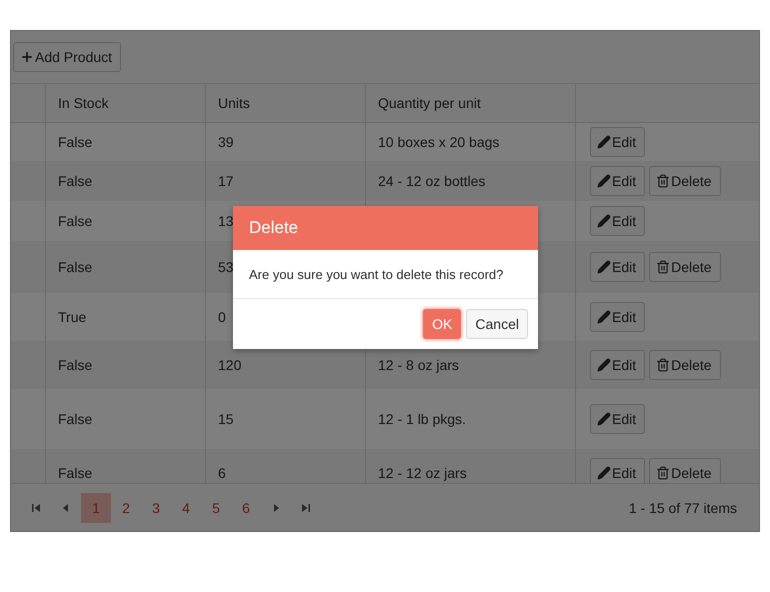 The height and width of the screenshot is (592, 770). What do you see at coordinates (126, 507) in the screenshot?
I see `page-button: 2` at bounding box center [126, 507].